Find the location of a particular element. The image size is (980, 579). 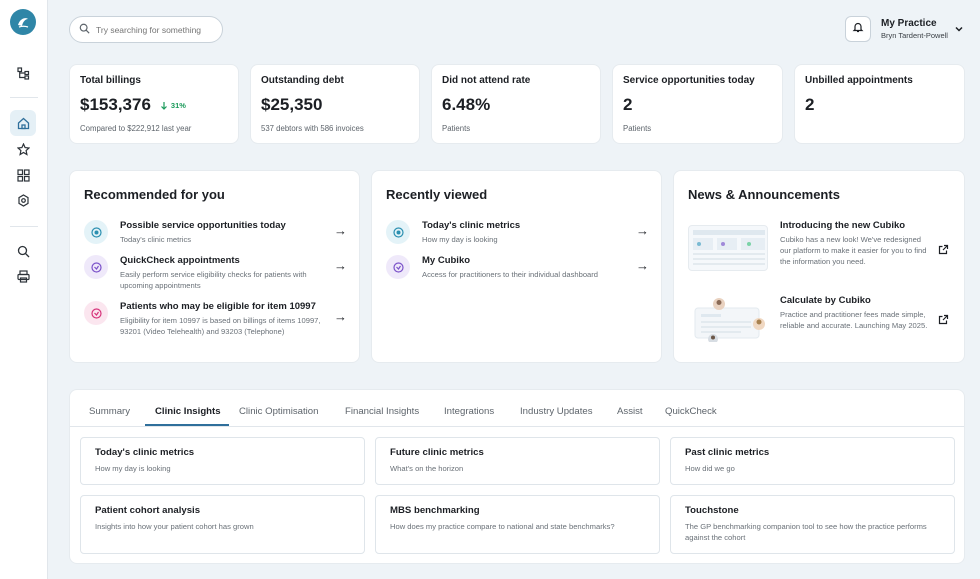

card-description: How did we go is located at coordinates (710, 468).